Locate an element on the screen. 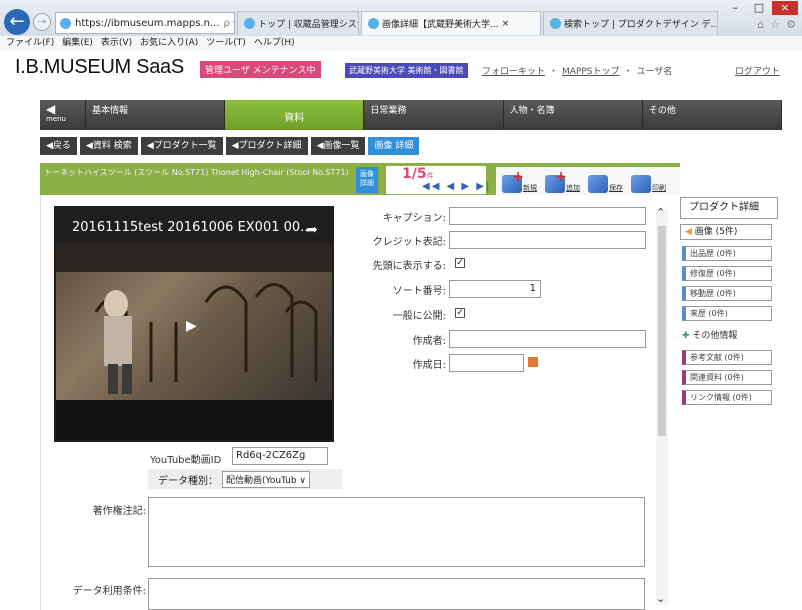  breadcrumb: ◀戻る ◀資料 検索 ◀プロダクト一覧 ◀プロダクト詳細 ◀画像一覧 画像 詳細 is located at coordinates (230, 146).